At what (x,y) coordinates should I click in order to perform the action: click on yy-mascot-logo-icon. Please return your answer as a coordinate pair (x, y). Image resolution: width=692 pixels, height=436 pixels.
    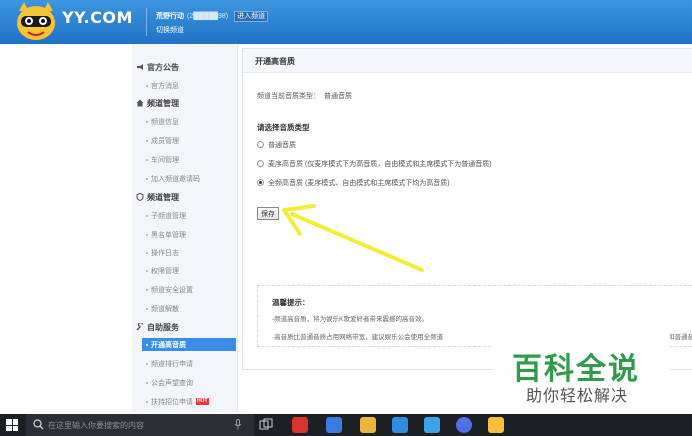
    Looking at the image, I should click on (36, 22).